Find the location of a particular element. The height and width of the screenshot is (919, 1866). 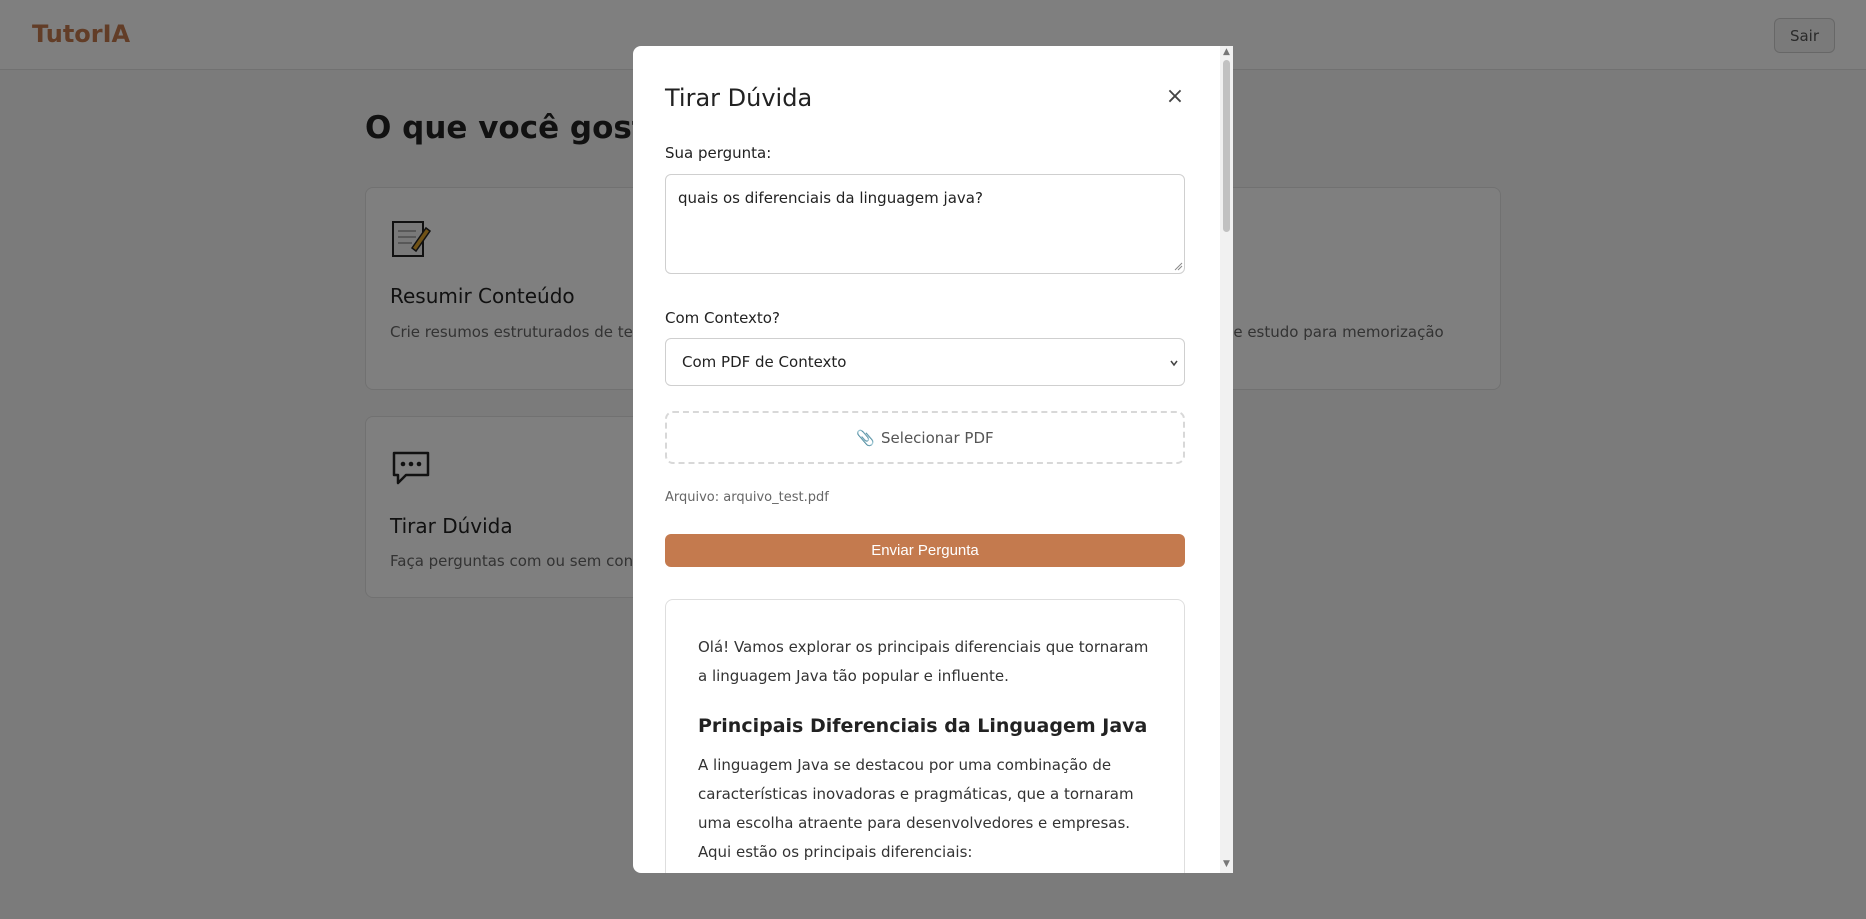

paperclip-icon: 📎 is located at coordinates (866, 437).